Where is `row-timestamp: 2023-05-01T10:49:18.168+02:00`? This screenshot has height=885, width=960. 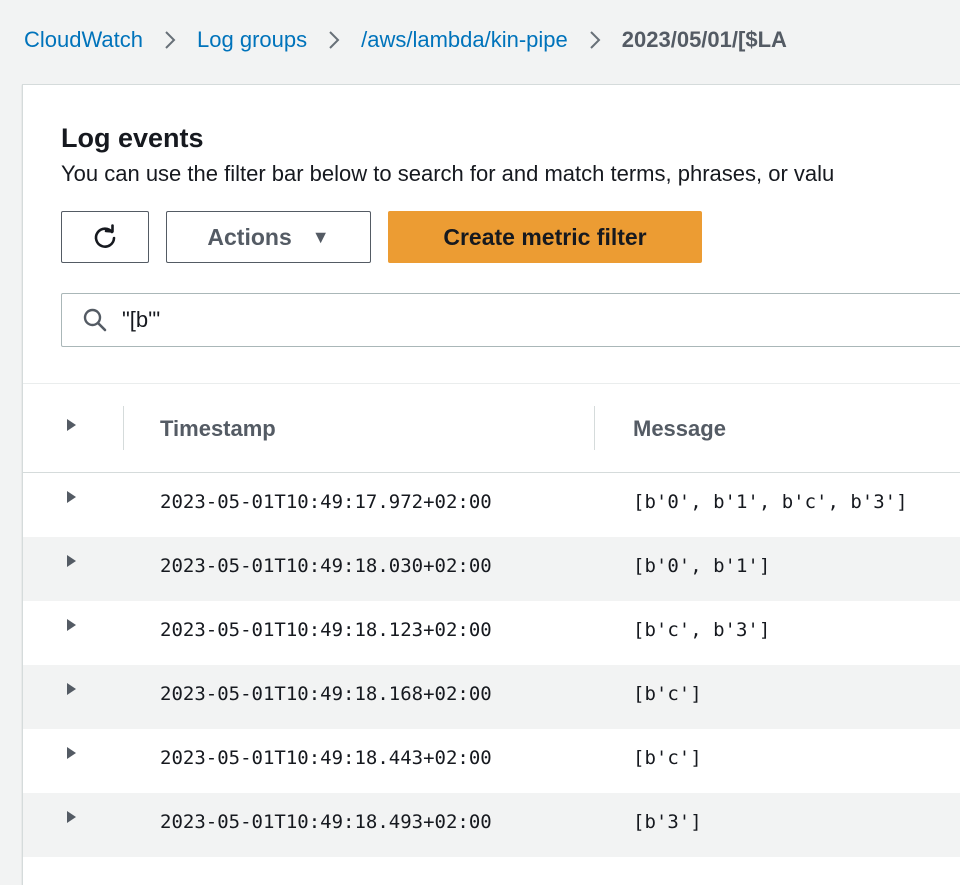 row-timestamp: 2023-05-01T10:49:18.168+02:00 is located at coordinates (326, 694).